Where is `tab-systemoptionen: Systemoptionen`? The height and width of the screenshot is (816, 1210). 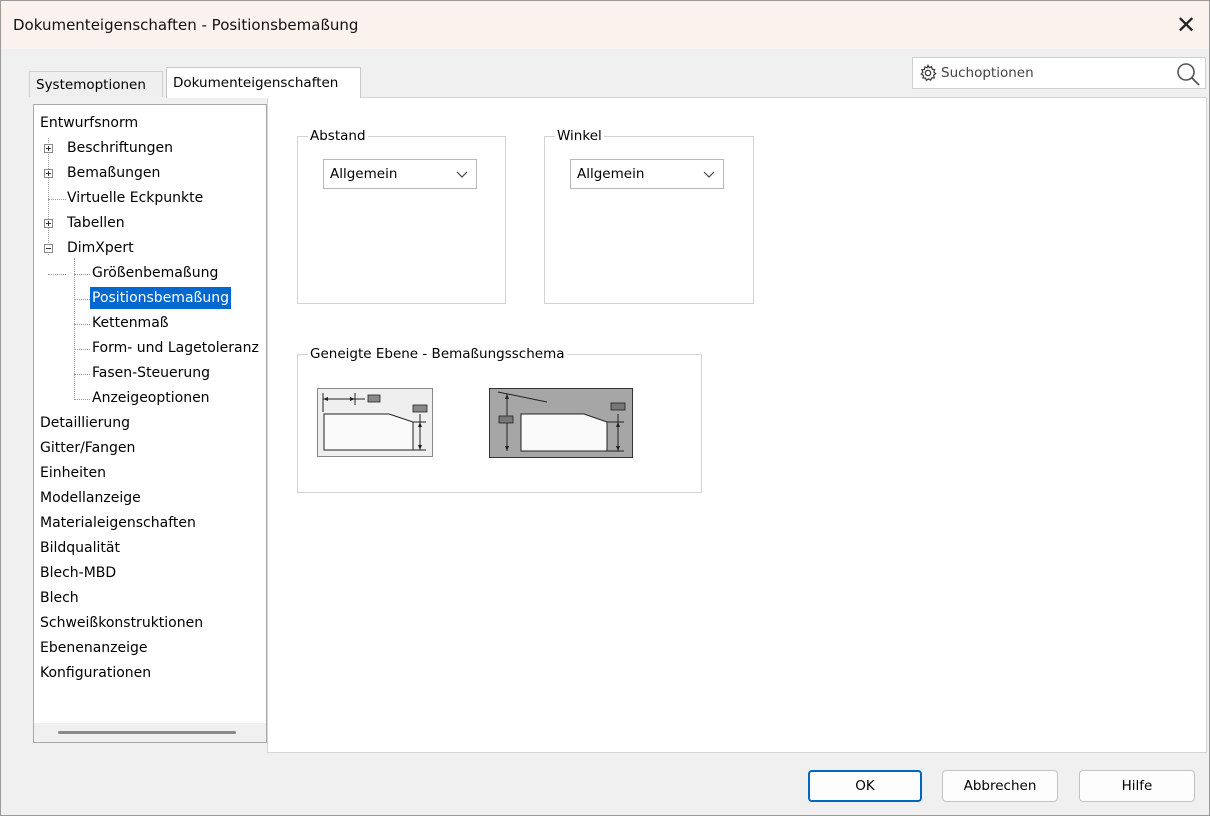 tab-systemoptionen: Systemoptionen is located at coordinates (96, 84).